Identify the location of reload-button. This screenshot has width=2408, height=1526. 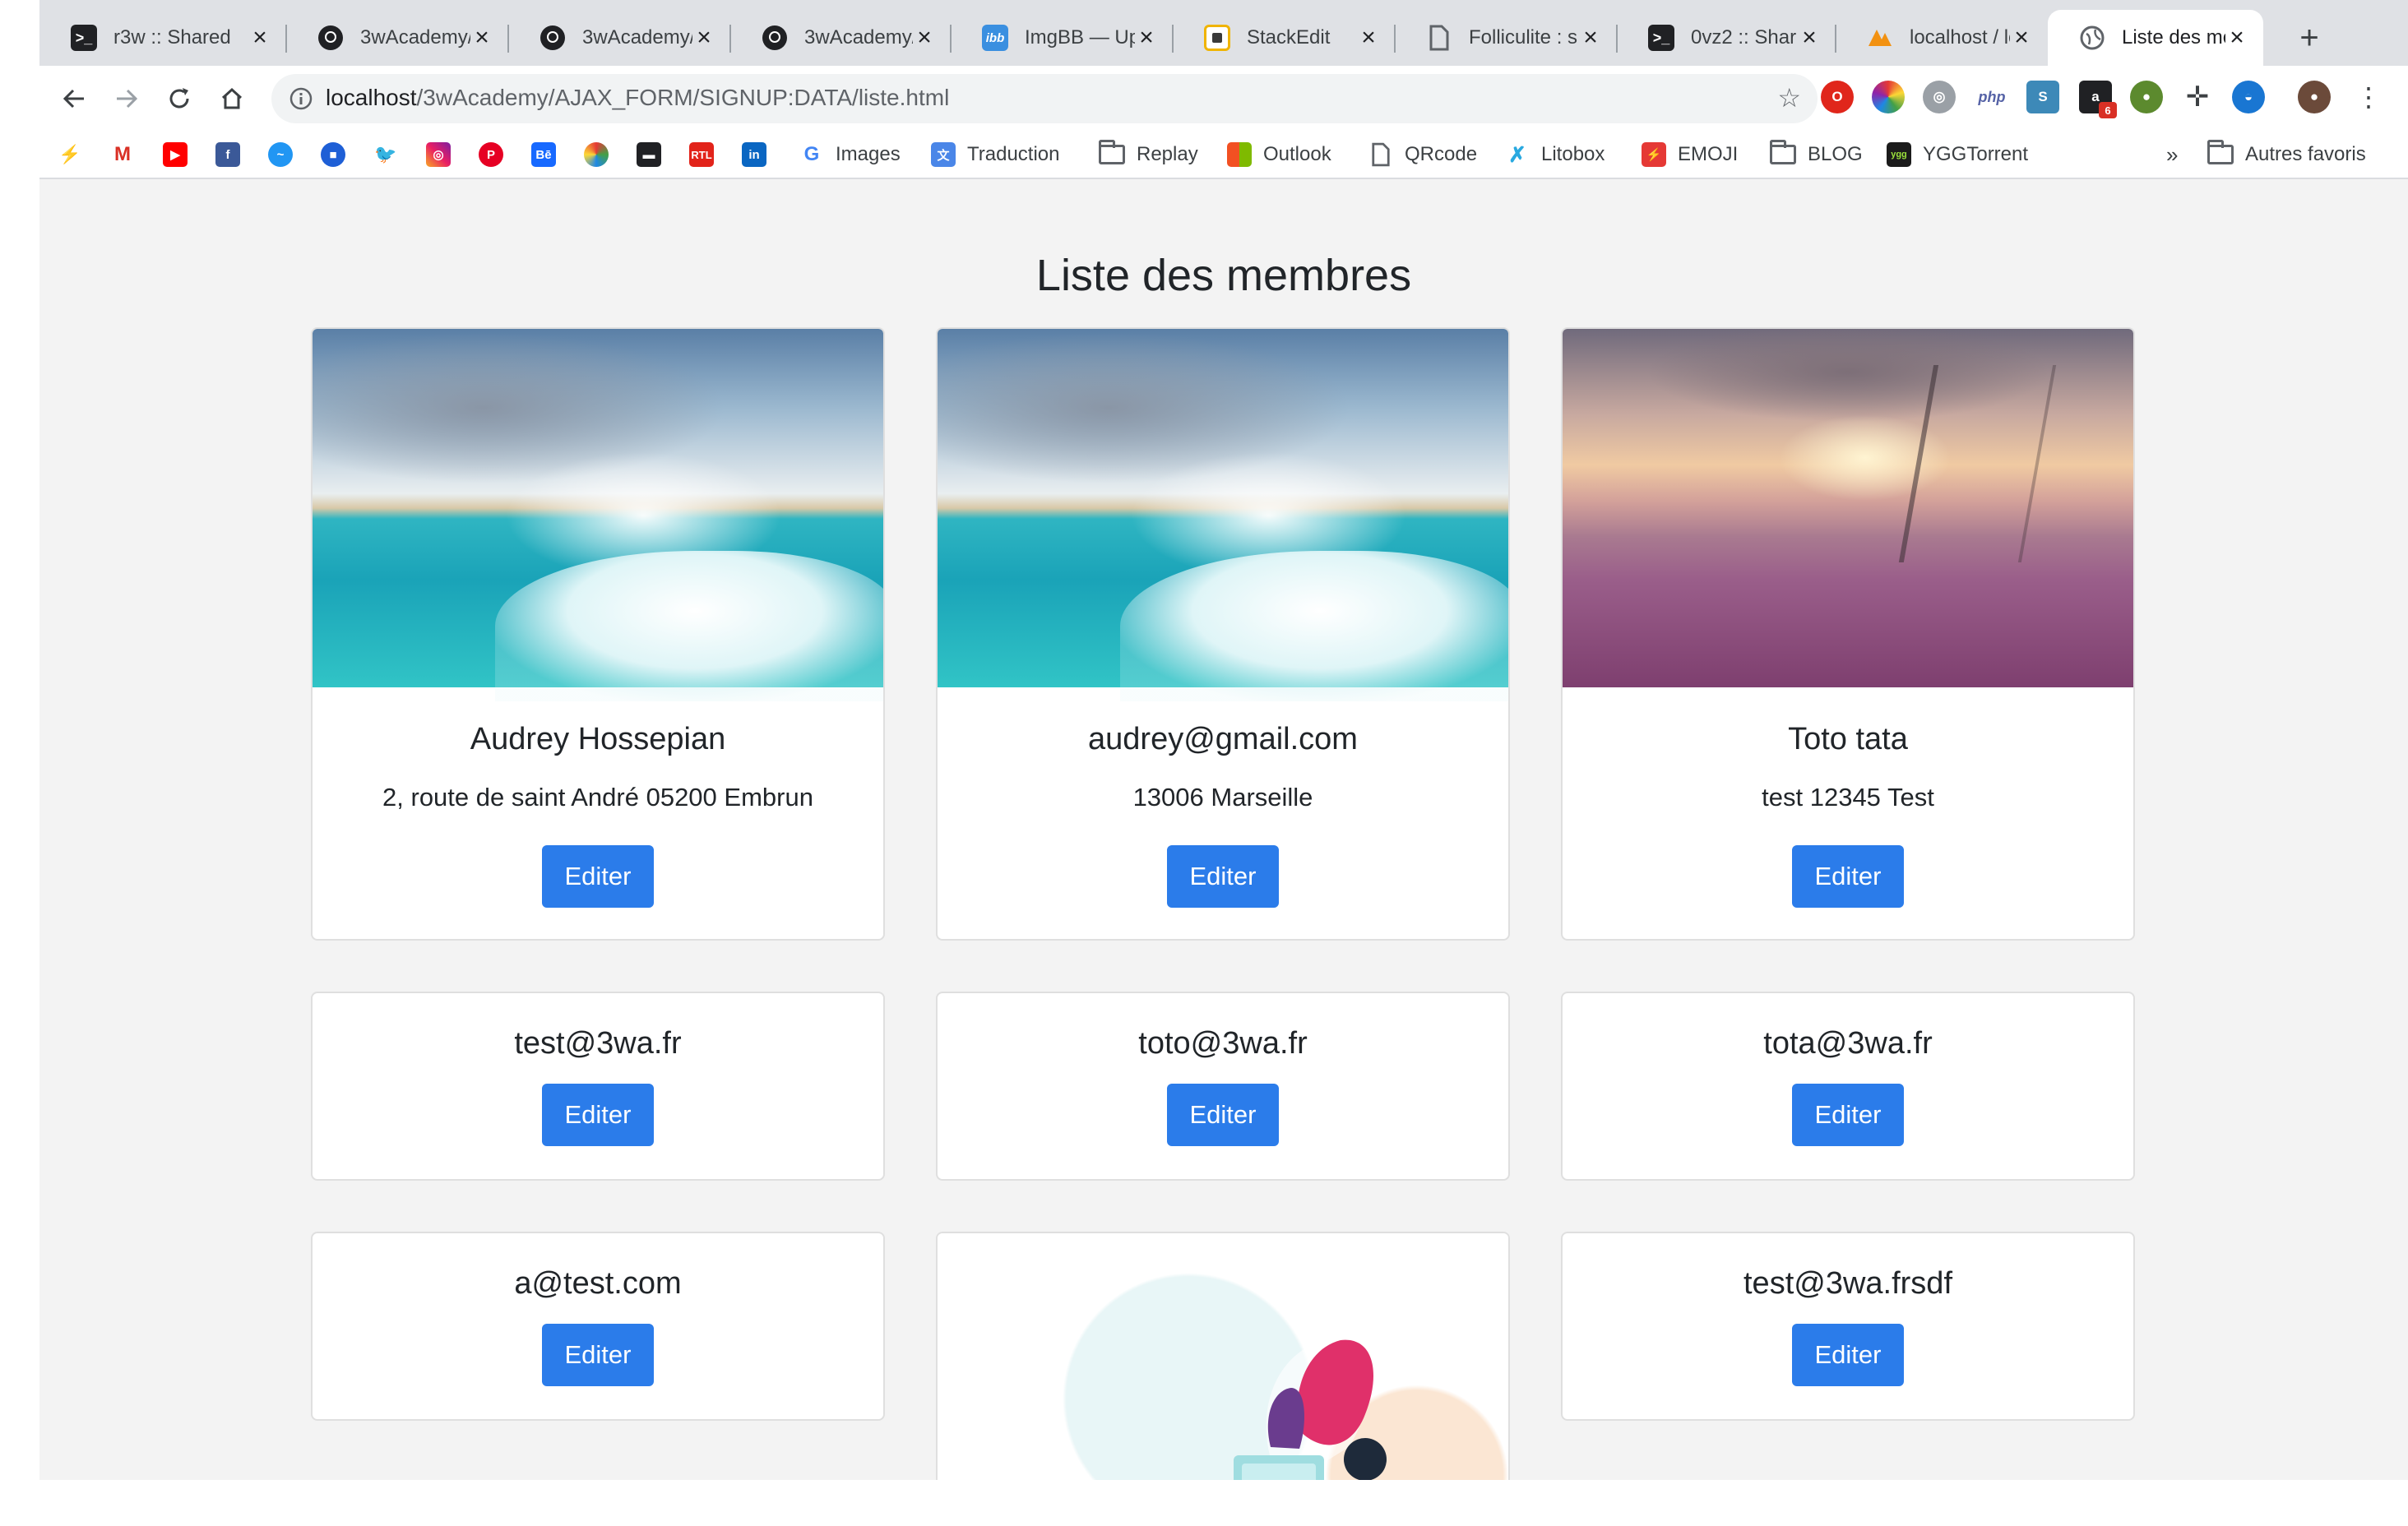
(179, 98).